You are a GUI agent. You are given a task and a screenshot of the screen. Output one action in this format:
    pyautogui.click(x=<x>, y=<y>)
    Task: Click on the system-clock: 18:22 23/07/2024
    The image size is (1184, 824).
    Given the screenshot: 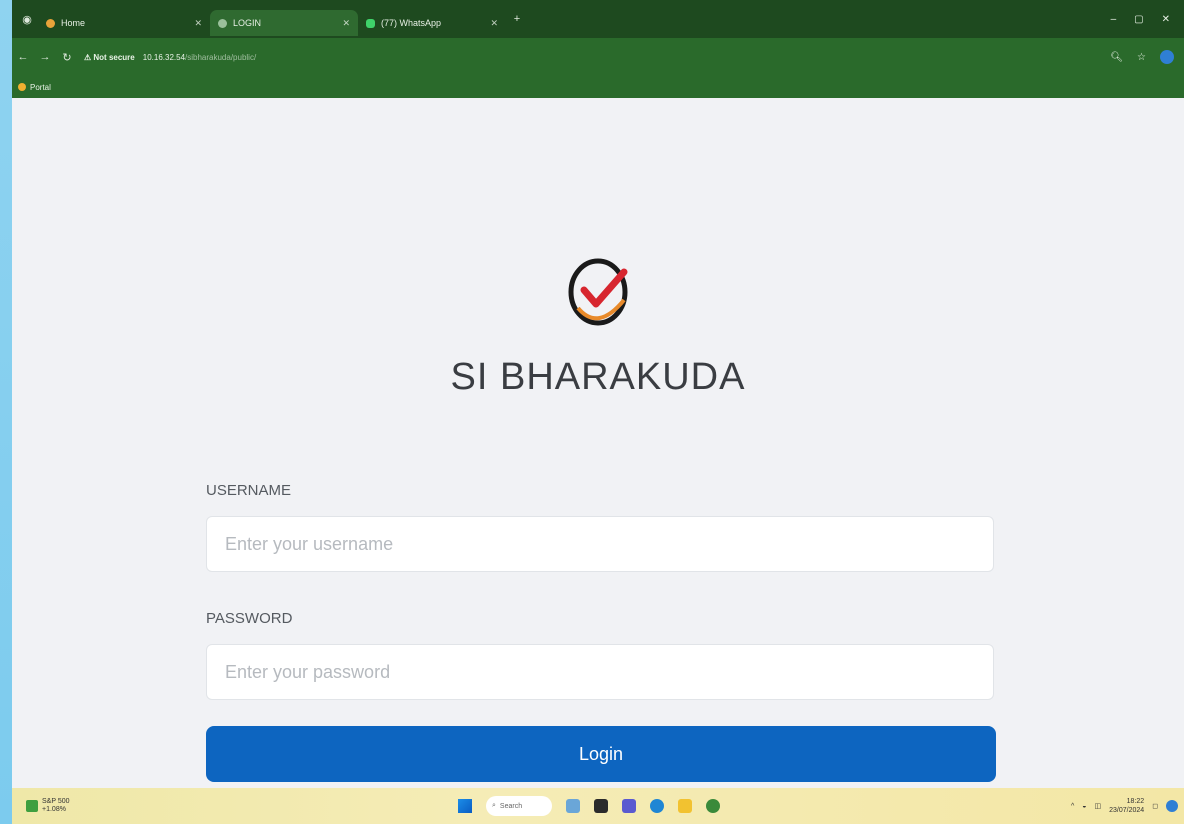 What is the action you would take?
    pyautogui.click(x=1126, y=806)
    